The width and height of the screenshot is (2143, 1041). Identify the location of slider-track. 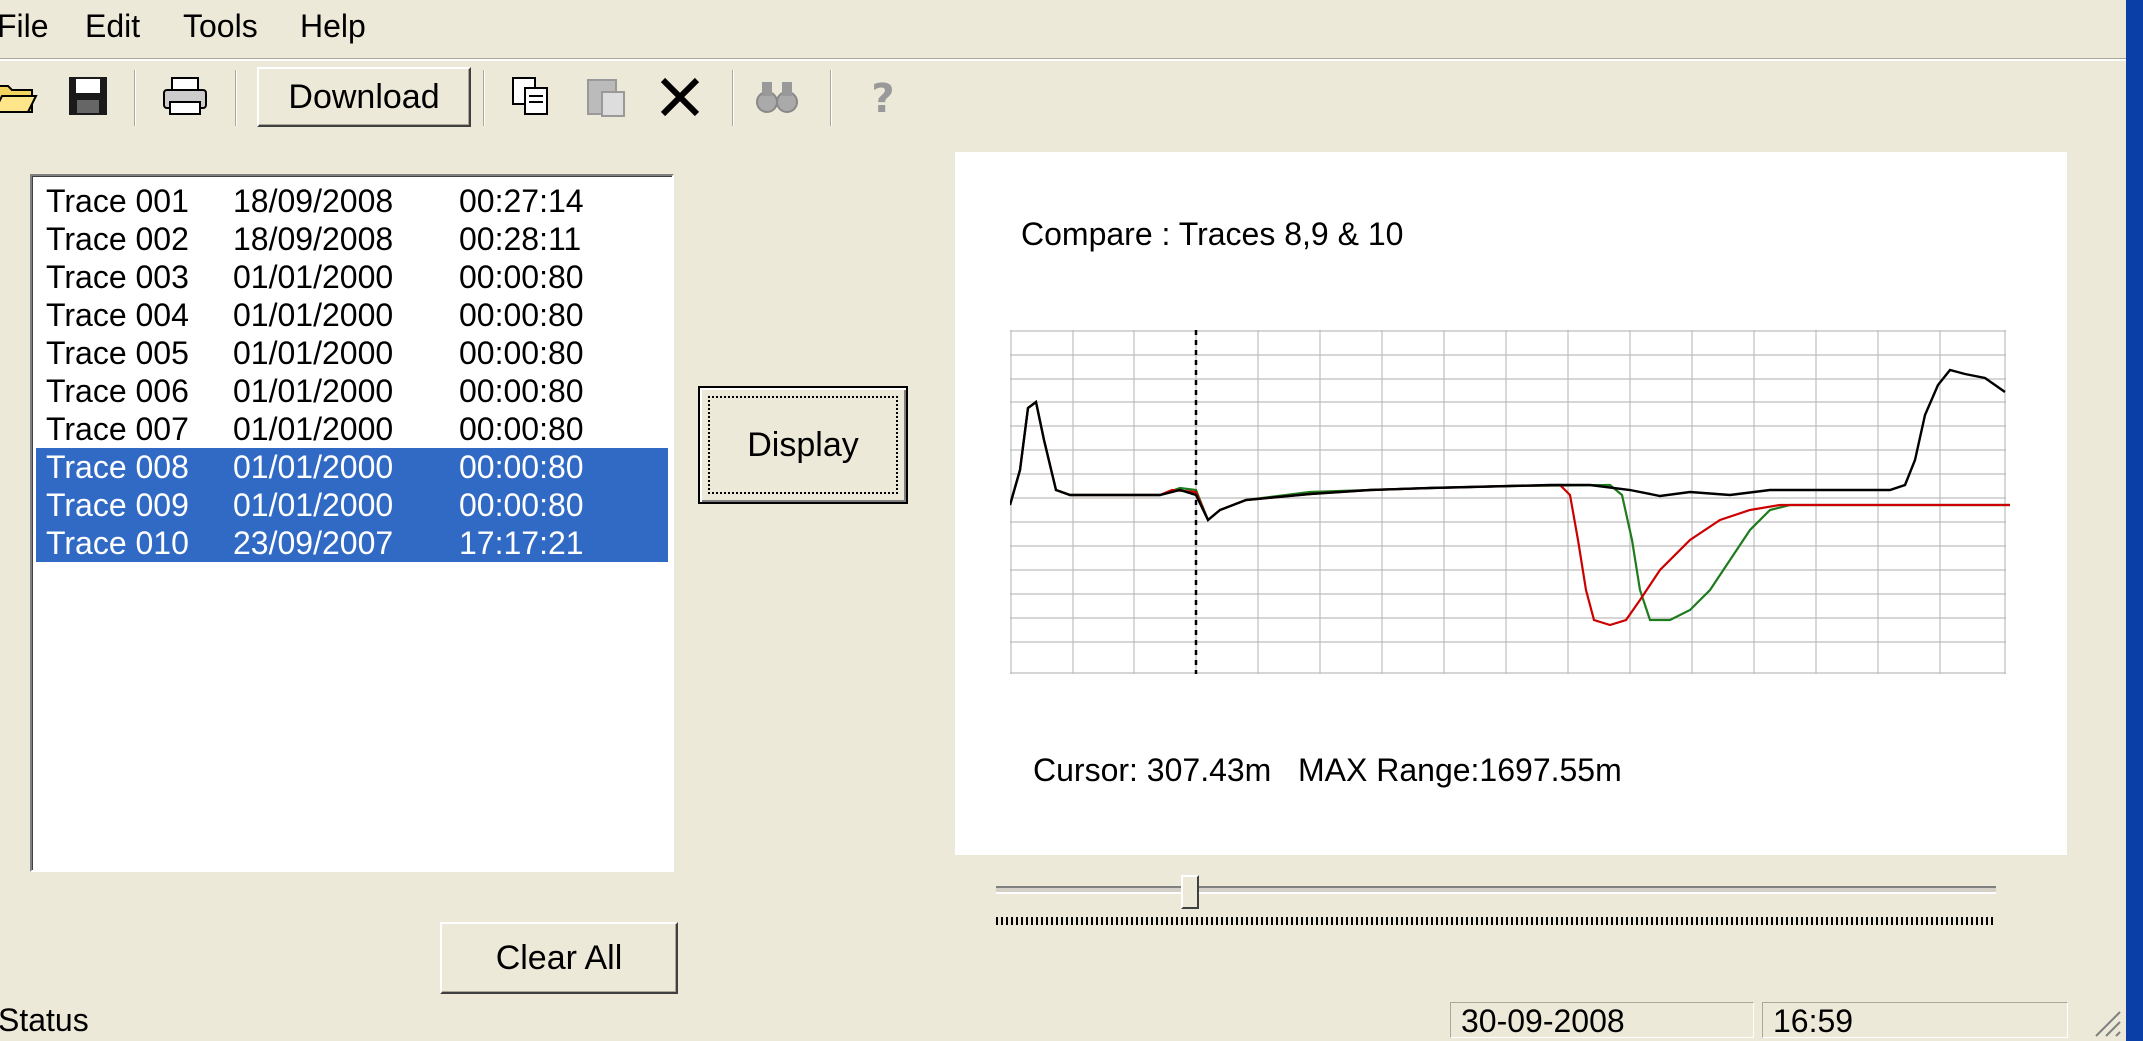
(1496, 890).